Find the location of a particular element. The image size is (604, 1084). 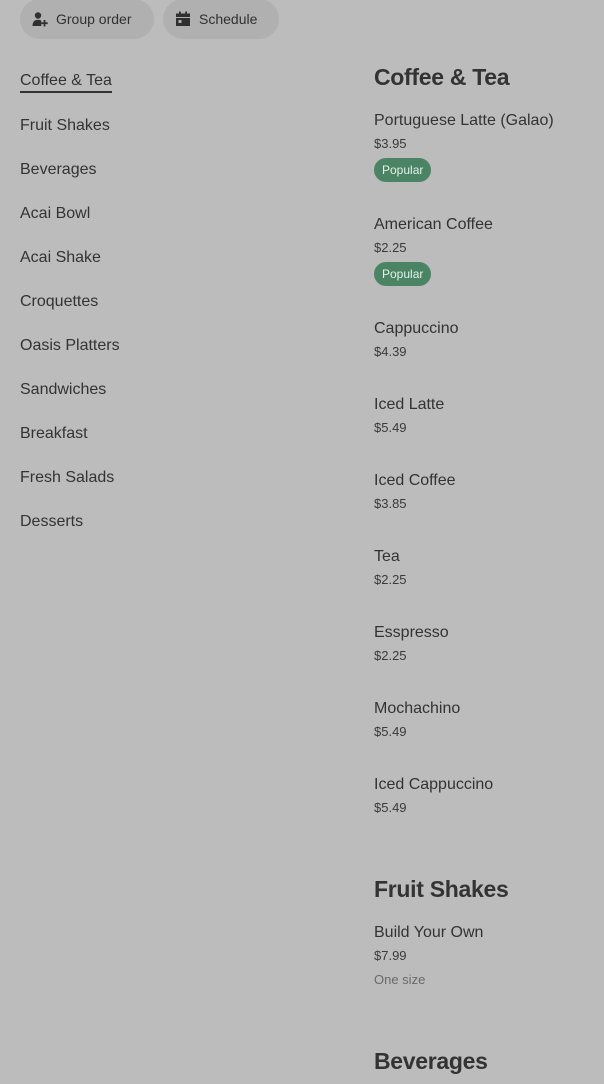

item-name: American Coffee is located at coordinates (433, 224).